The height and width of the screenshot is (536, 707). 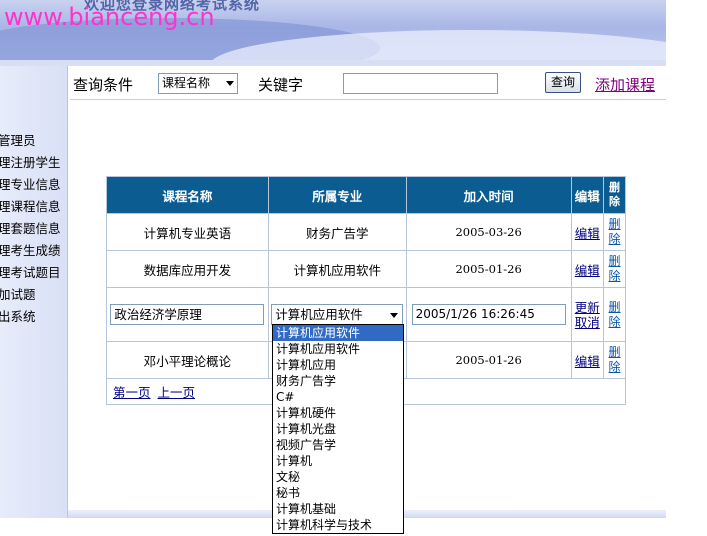 I want to click on cell-time: 2005/1/26 16:26:45, so click(x=488, y=314).